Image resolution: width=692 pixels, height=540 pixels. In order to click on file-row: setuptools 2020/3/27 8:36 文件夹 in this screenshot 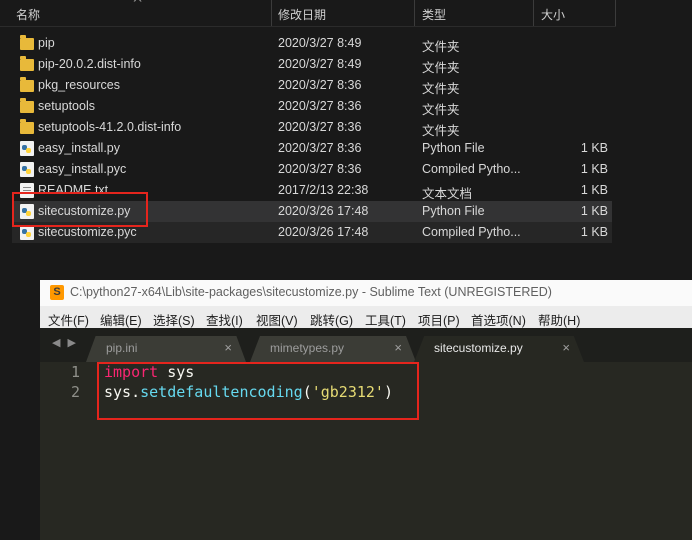, I will do `click(312, 106)`.